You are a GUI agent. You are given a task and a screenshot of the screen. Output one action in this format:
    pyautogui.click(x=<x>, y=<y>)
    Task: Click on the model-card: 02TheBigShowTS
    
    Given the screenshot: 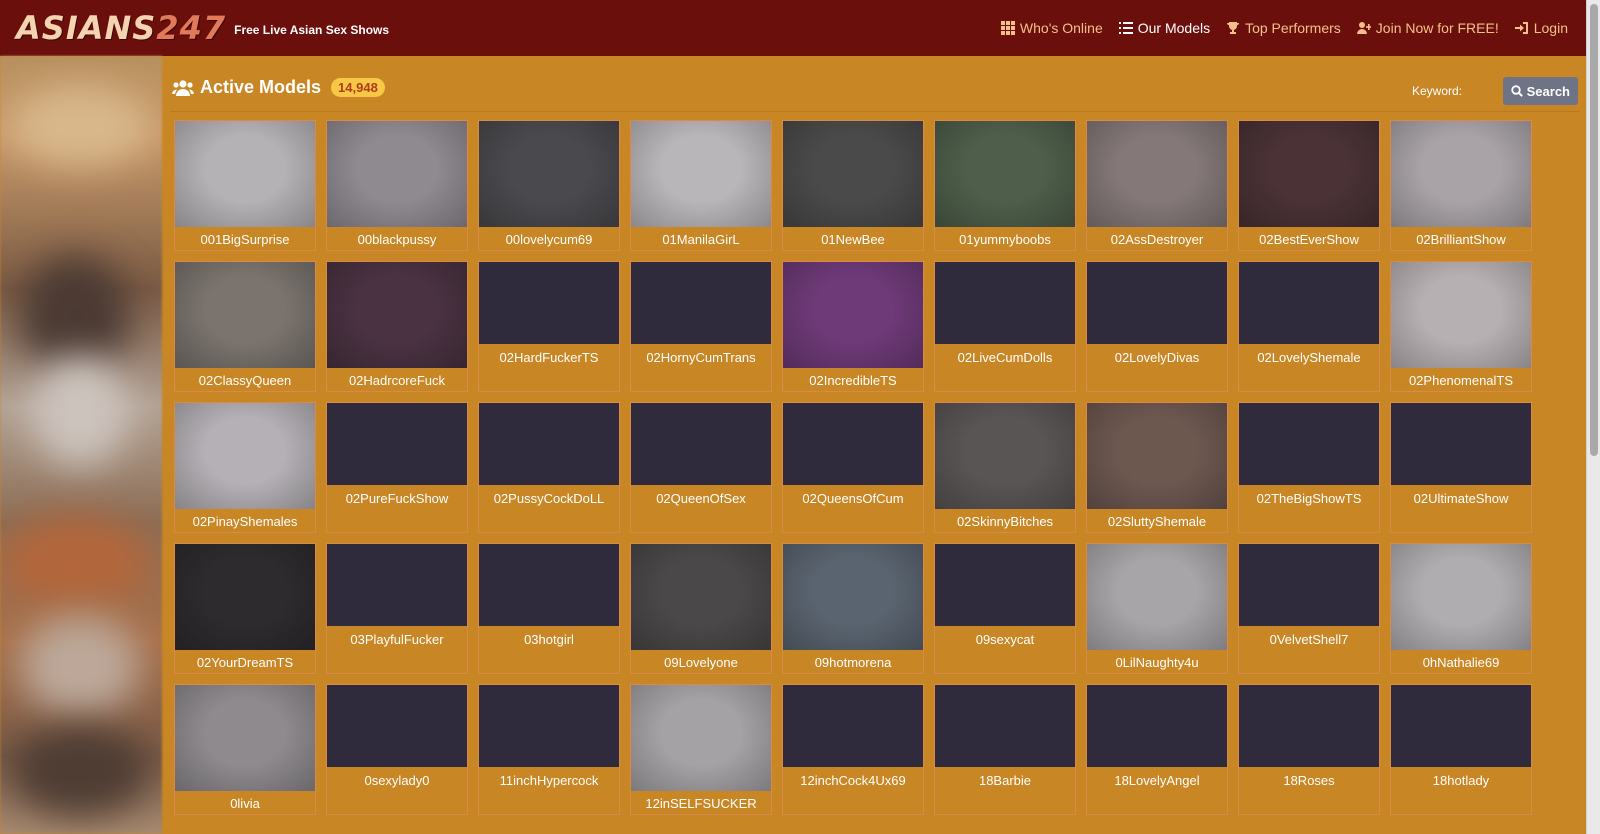 What is the action you would take?
    pyautogui.click(x=1309, y=467)
    